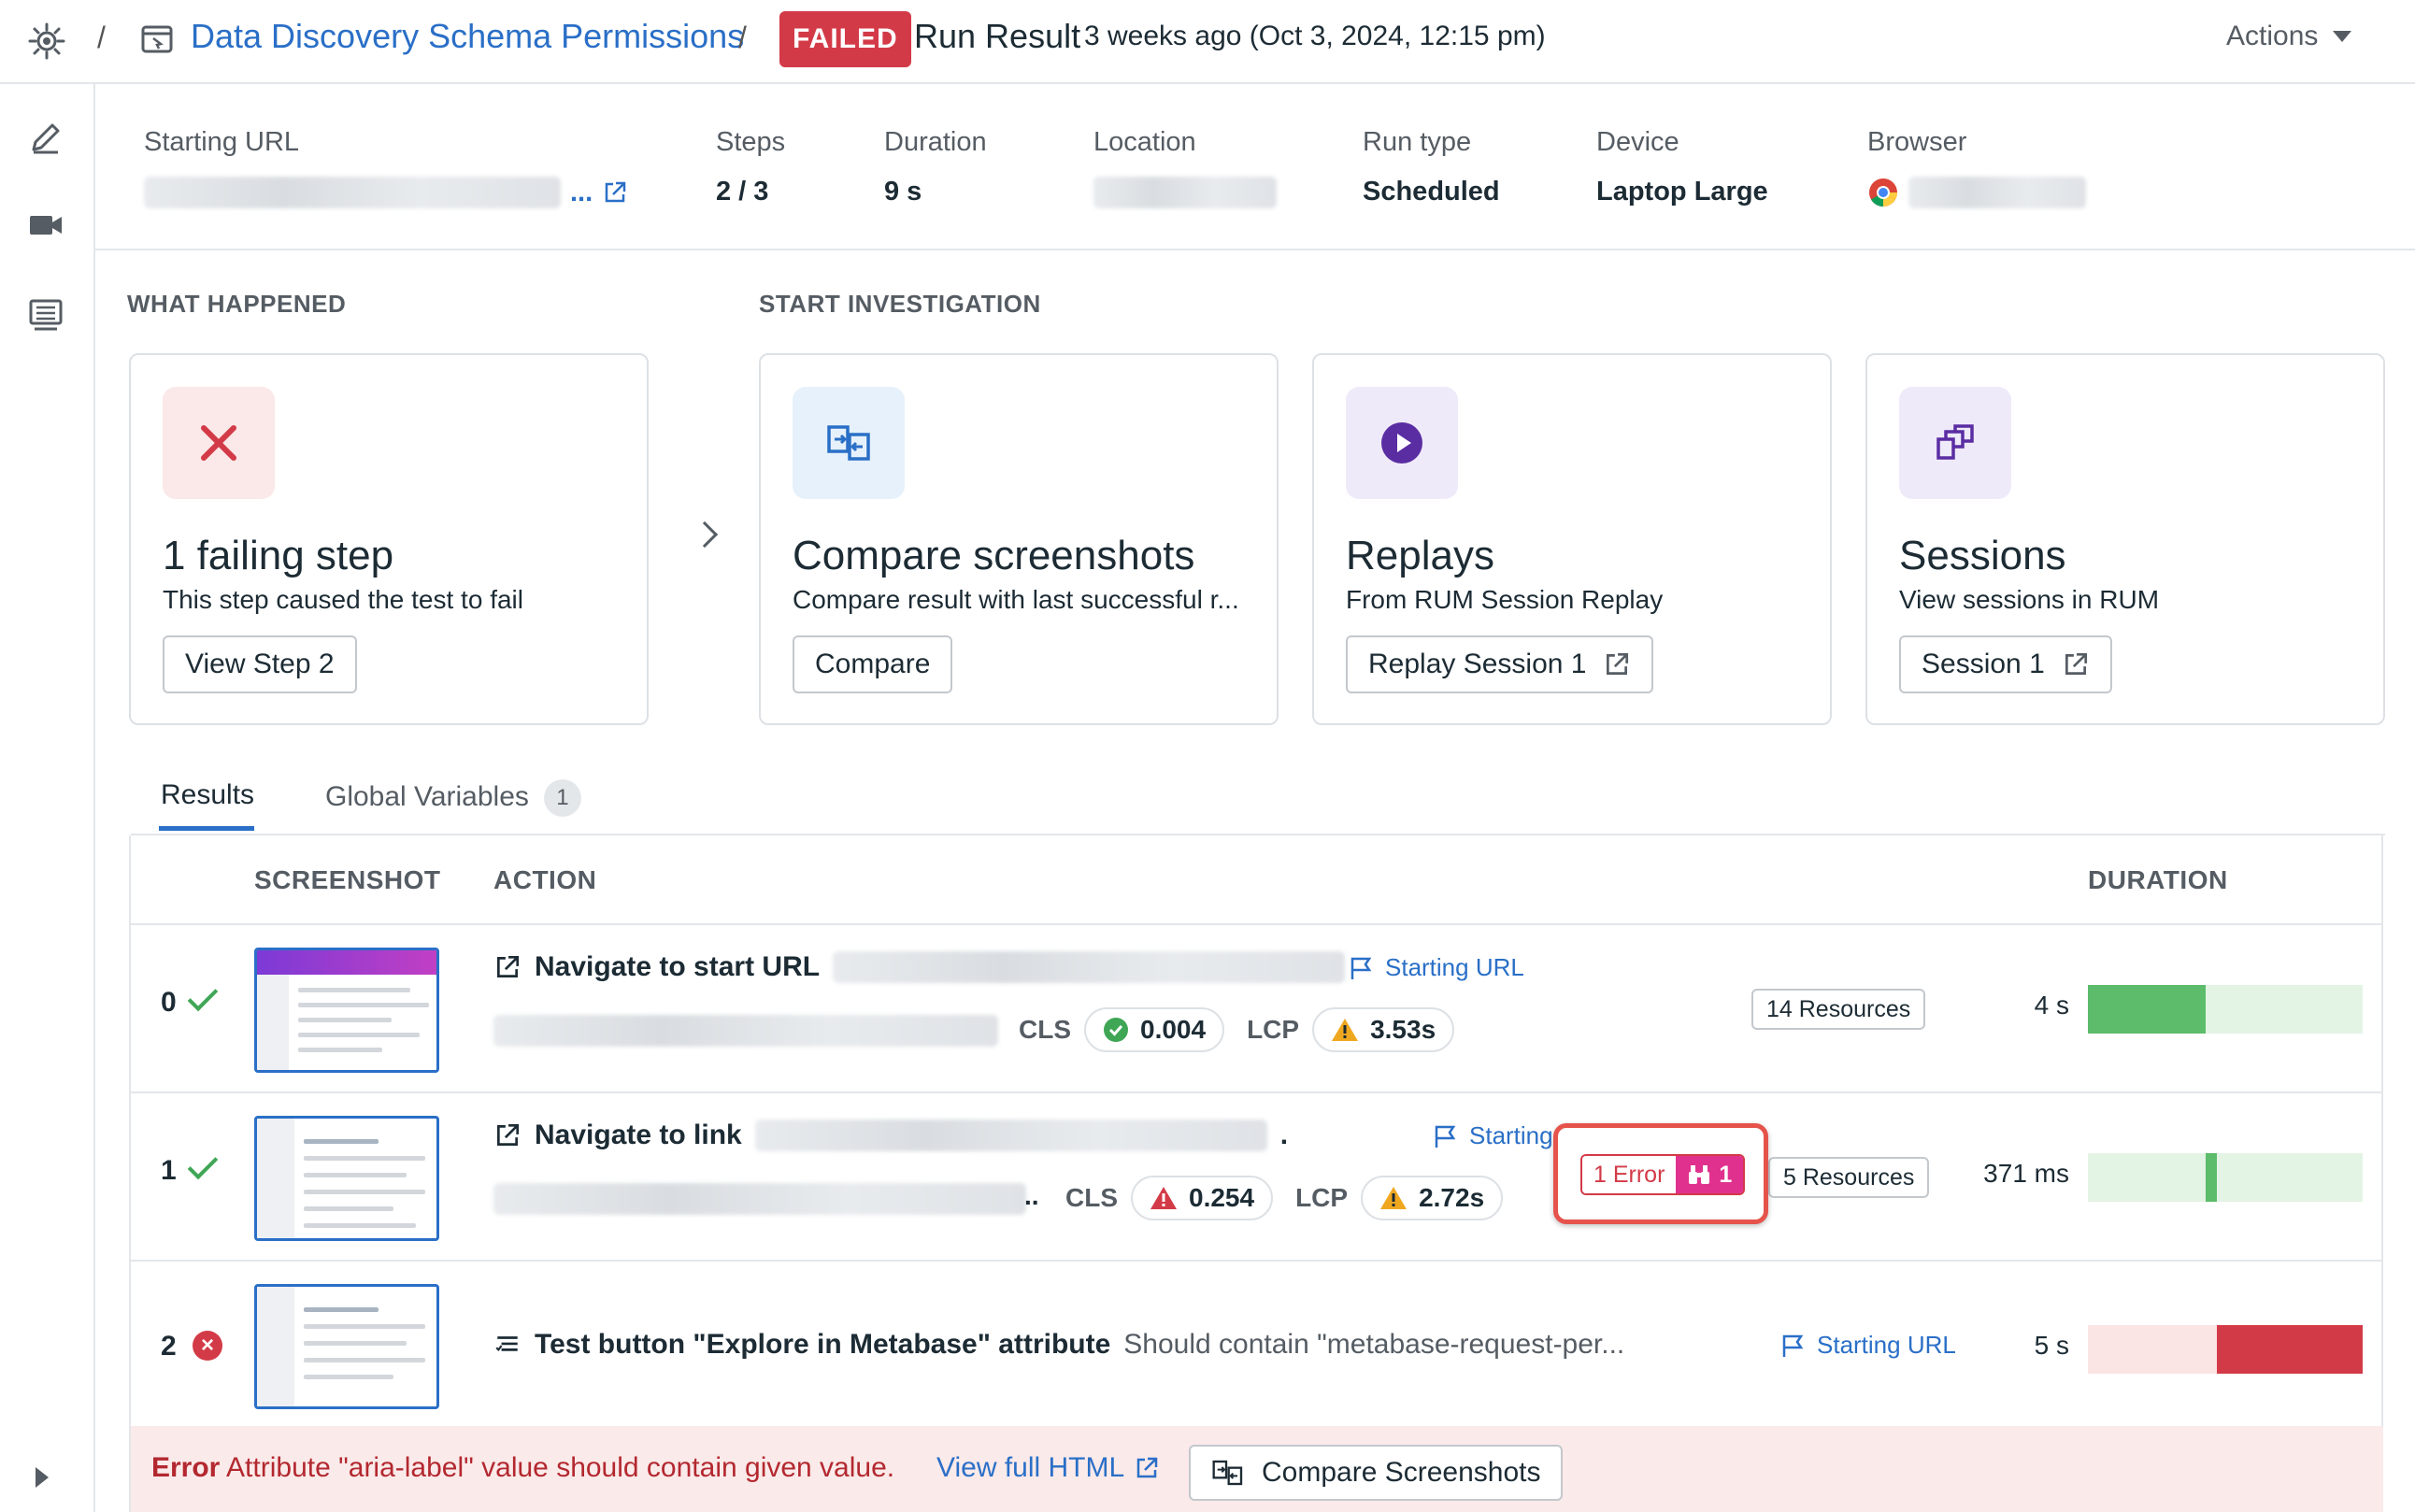 The image size is (2415, 1512). What do you see at coordinates (900, 304) in the screenshot?
I see `start-investigation-heading: START INVESTIGATION` at bounding box center [900, 304].